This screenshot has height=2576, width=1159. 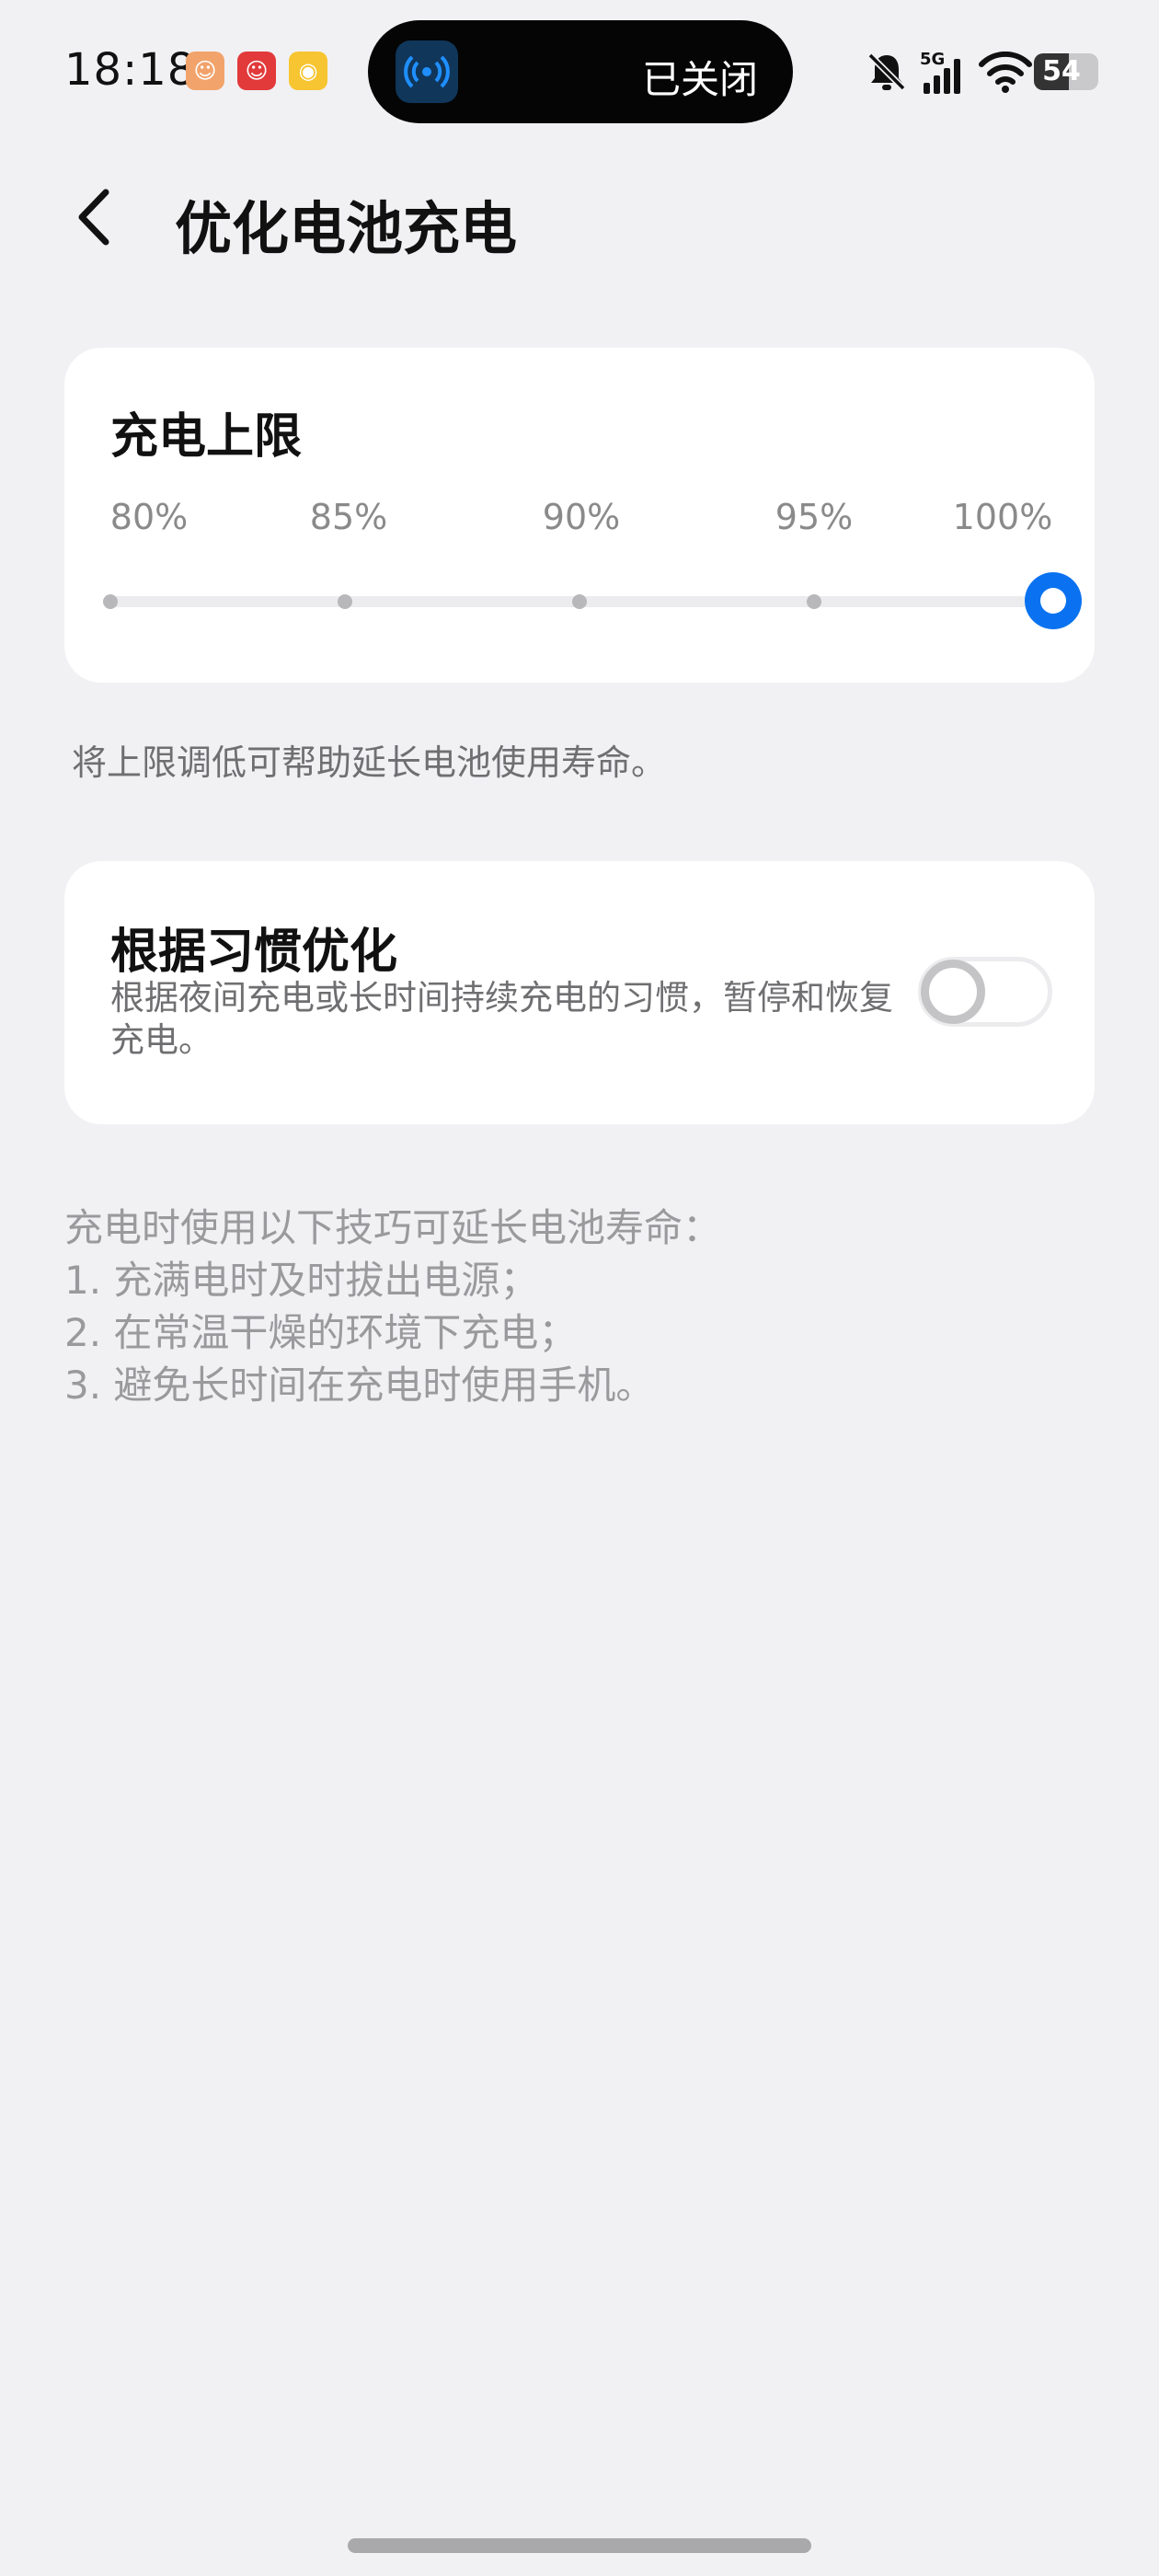 What do you see at coordinates (699, 79) in the screenshot?
I see `island-status-text: 已关闭` at bounding box center [699, 79].